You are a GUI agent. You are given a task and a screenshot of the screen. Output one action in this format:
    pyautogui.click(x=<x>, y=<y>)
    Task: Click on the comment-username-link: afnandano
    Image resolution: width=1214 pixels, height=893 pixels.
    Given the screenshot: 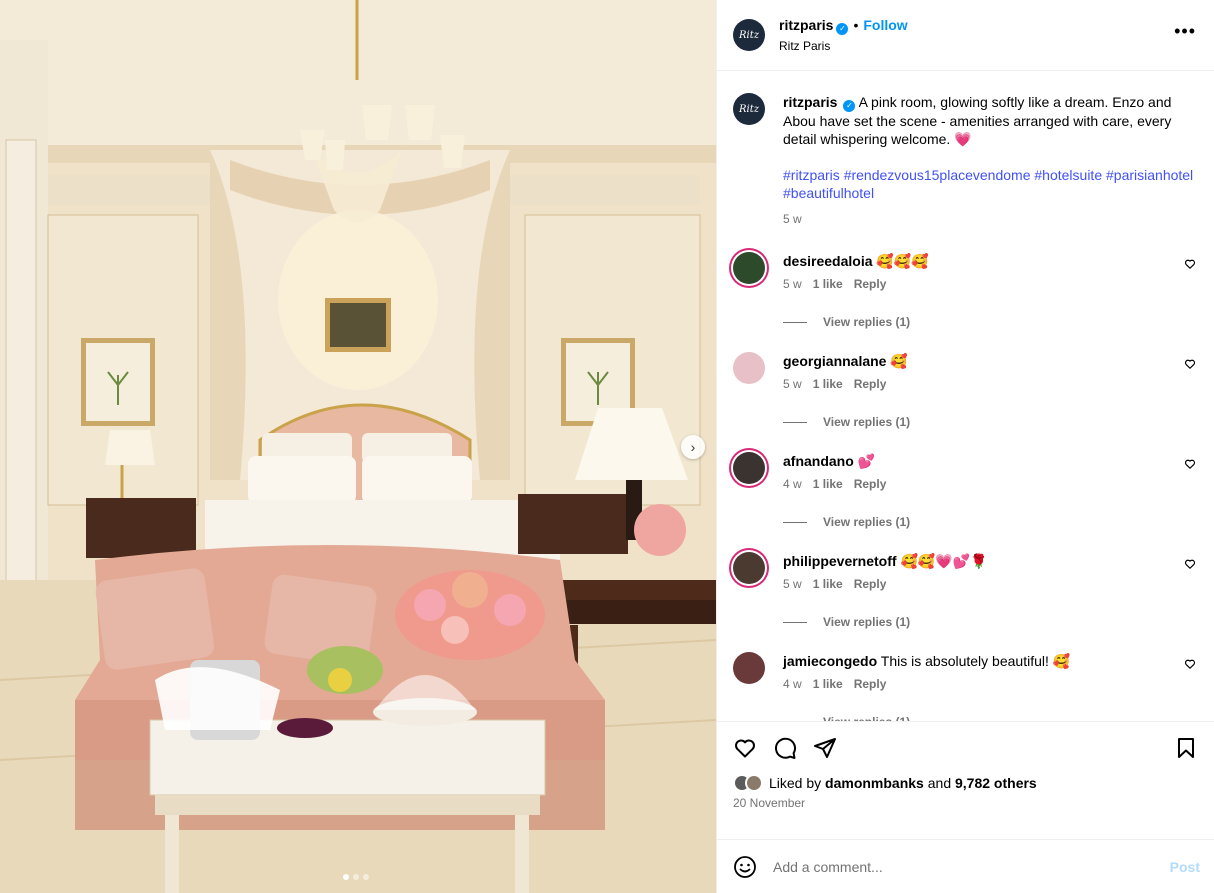 What is the action you would take?
    pyautogui.click(x=818, y=461)
    